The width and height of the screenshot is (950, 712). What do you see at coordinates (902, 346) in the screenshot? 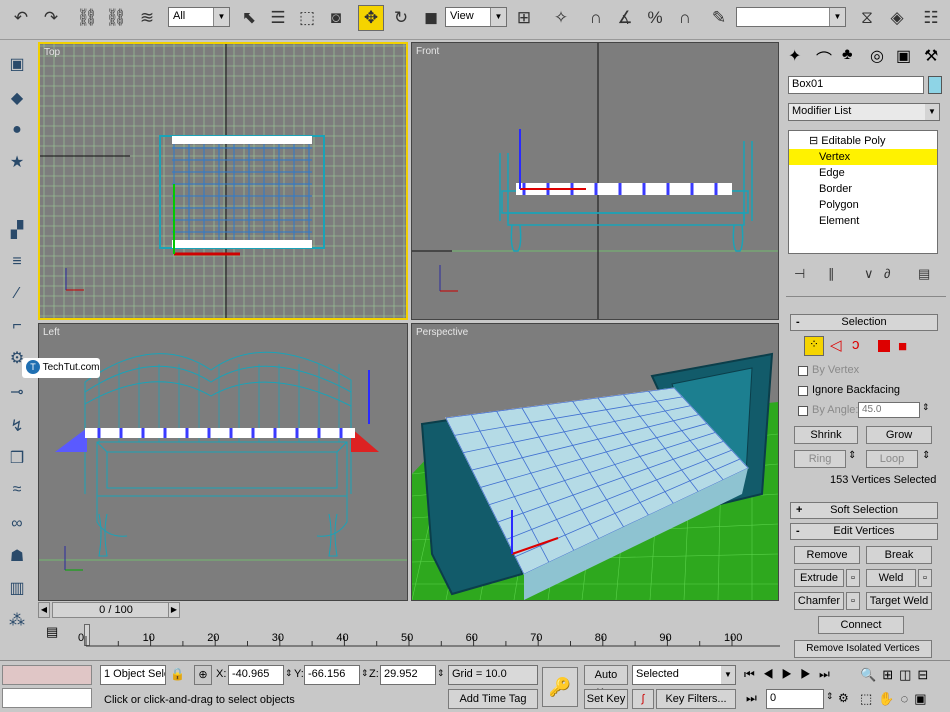
I see `element-mode-icon: ■` at bounding box center [902, 346].